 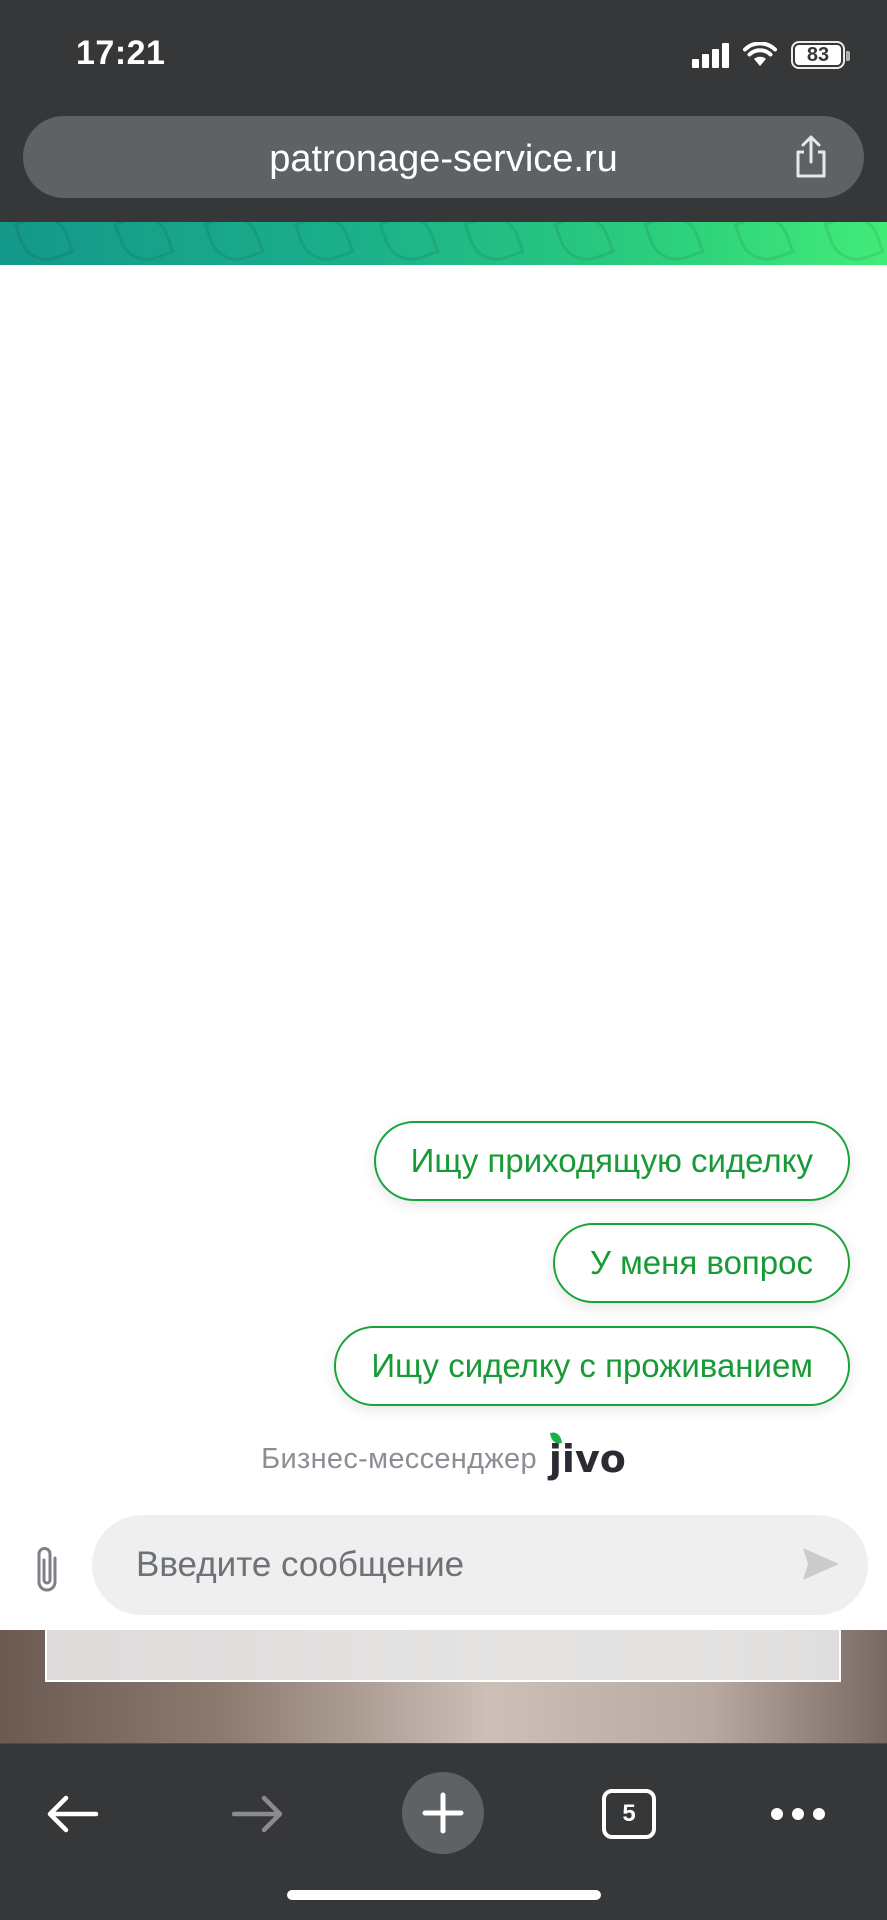 I want to click on new-tab-button, so click(x=443, y=1813).